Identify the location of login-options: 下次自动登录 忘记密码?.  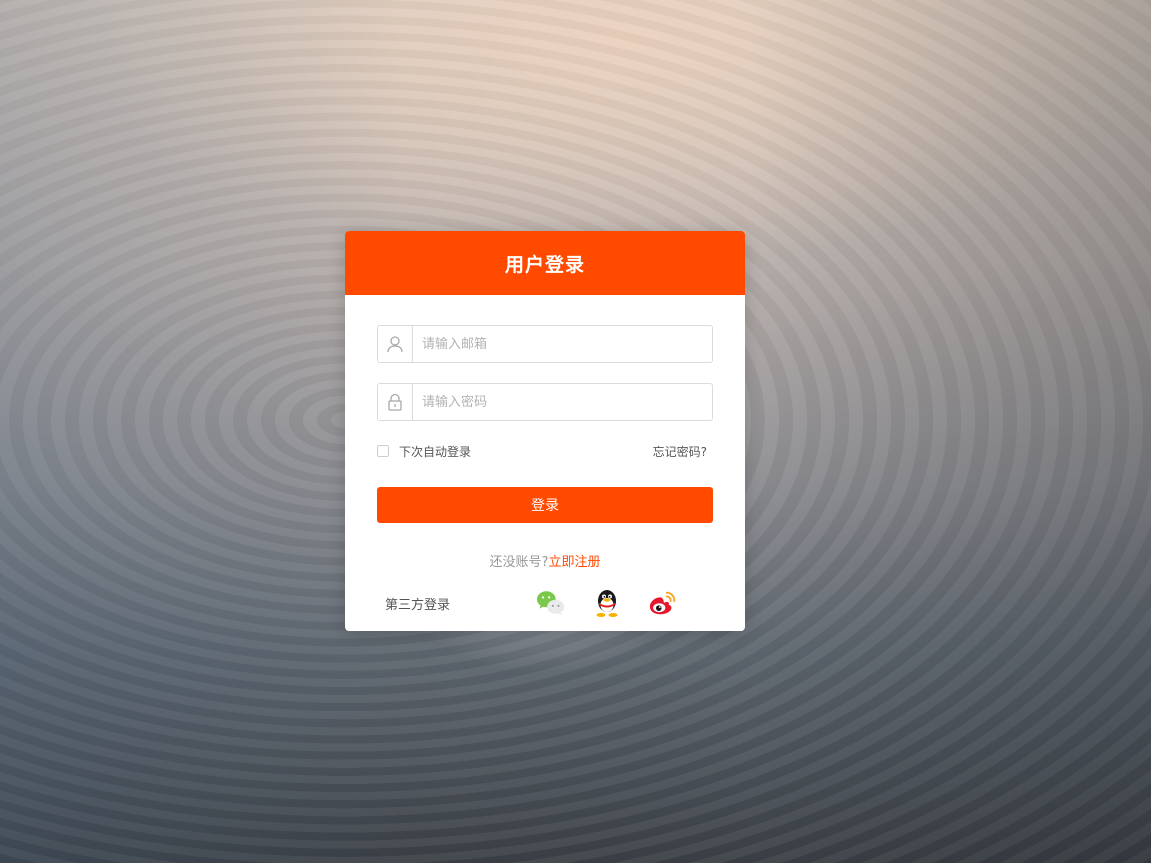
(545, 451).